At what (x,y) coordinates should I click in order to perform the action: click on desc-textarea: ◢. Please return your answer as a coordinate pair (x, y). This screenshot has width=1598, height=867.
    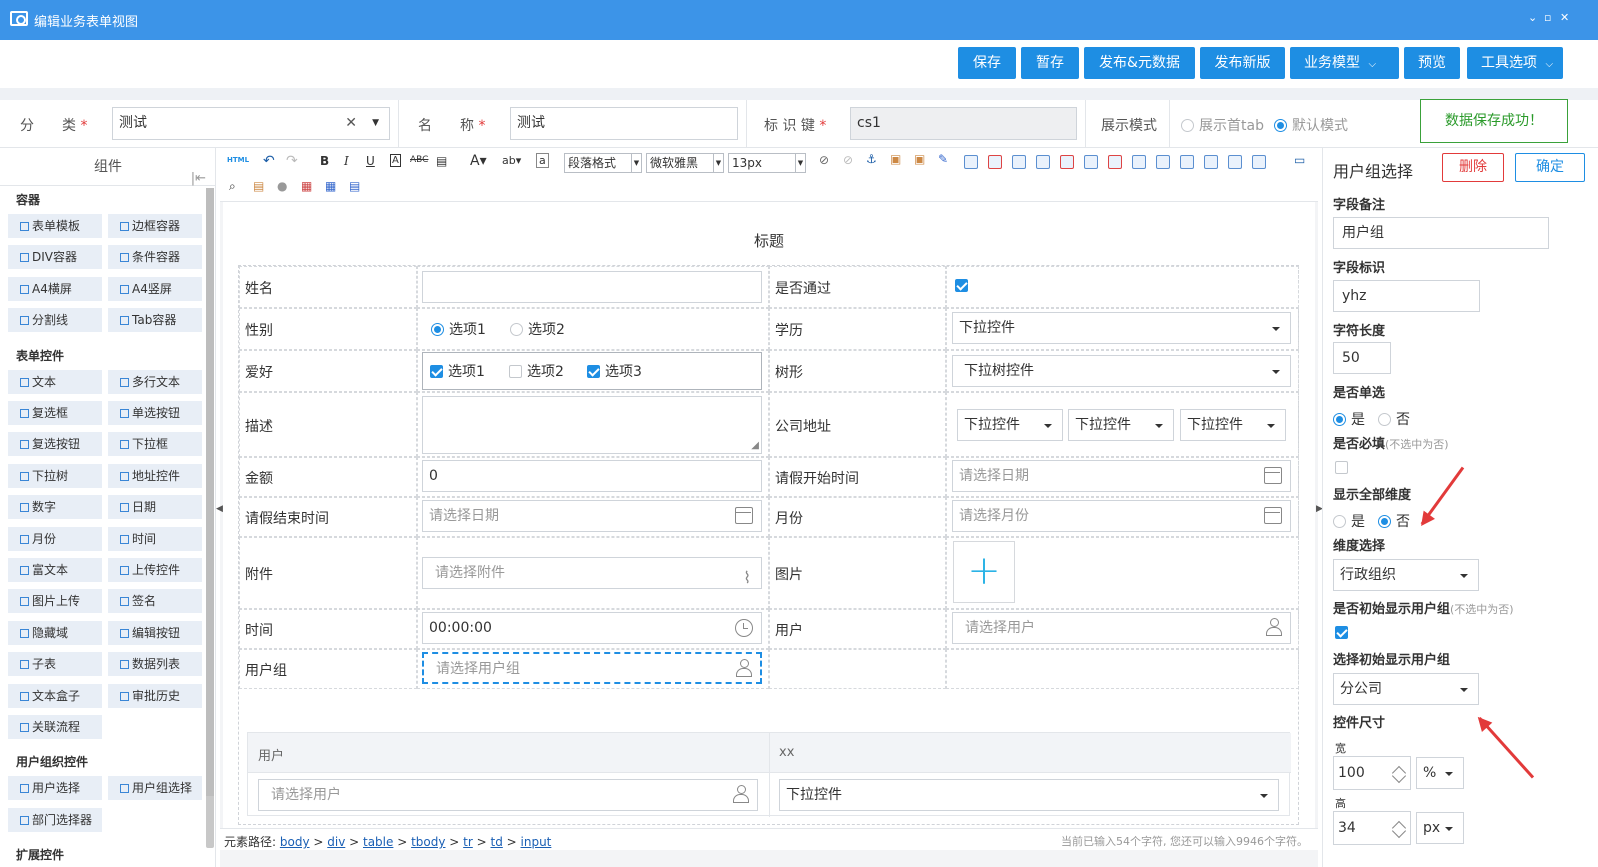
    Looking at the image, I should click on (592, 425).